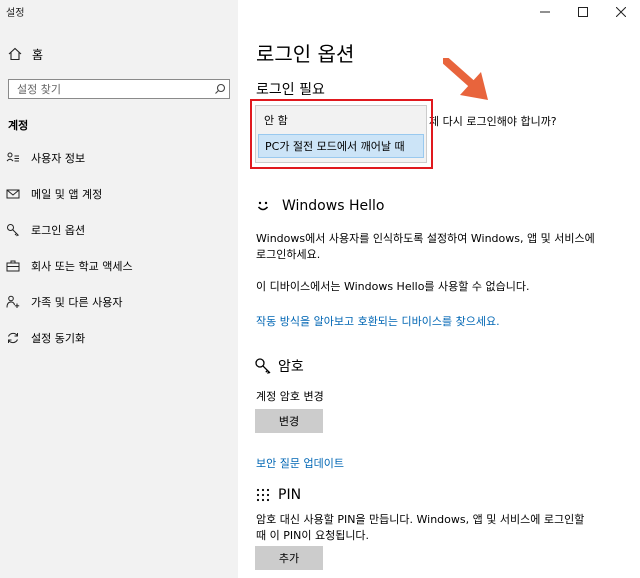 The height and width of the screenshot is (578, 640). Describe the element at coordinates (290, 495) in the screenshot. I see `pin-title: PIN` at that location.